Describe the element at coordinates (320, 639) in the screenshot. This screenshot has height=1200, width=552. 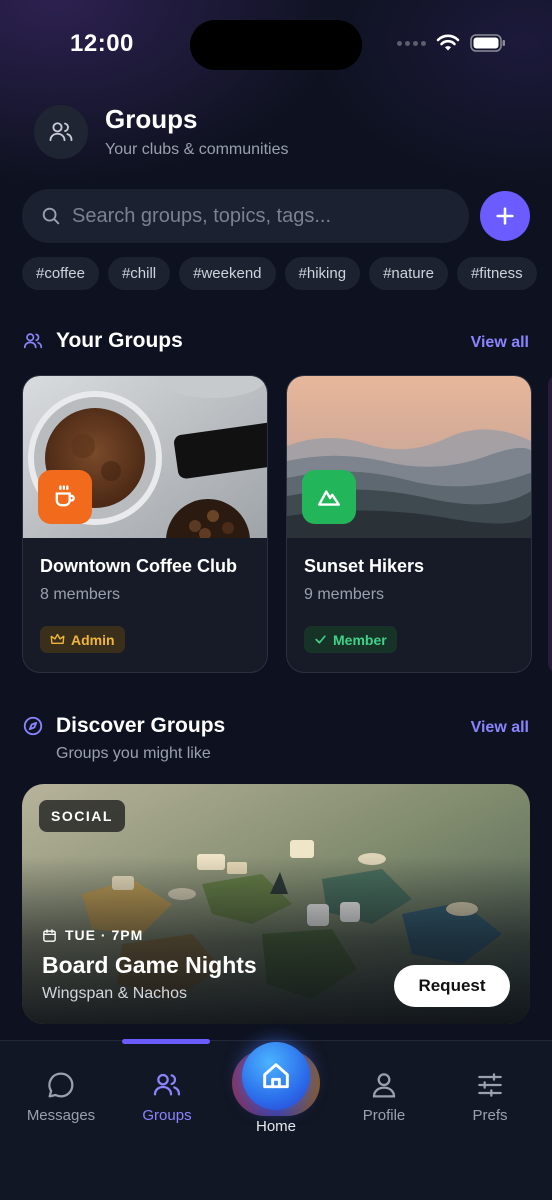
I see `checkmark-icon` at that location.